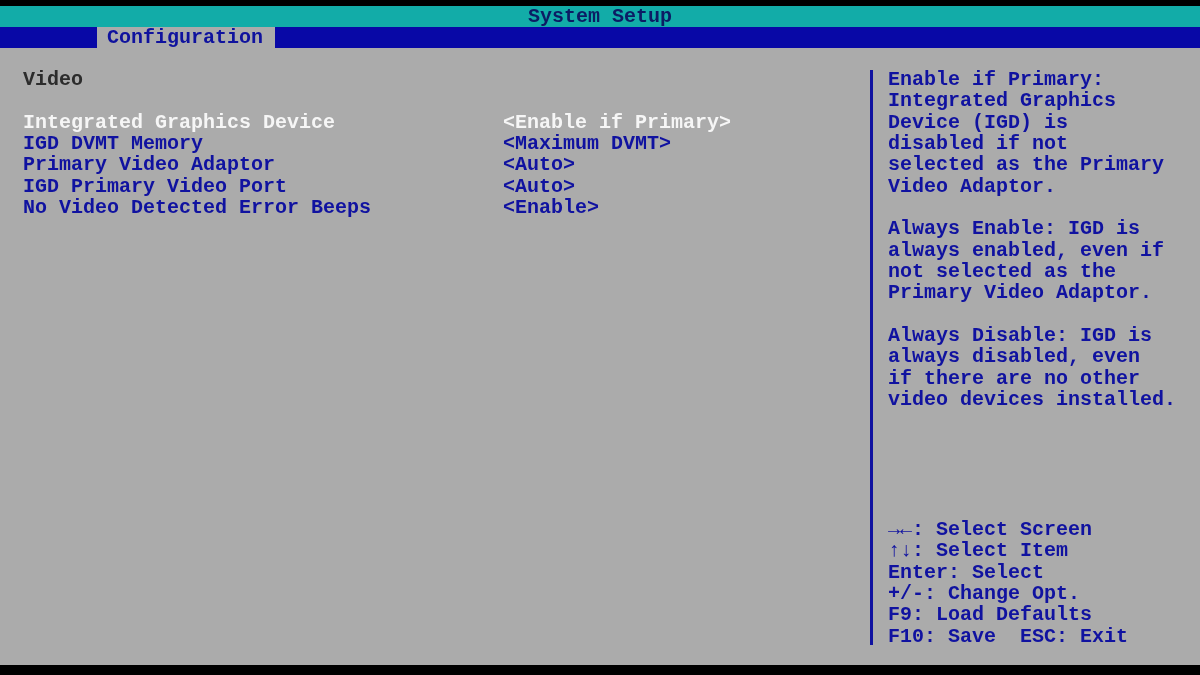 The height and width of the screenshot is (675, 1200). I want to click on key-hint: F10: Save ESC: Exit, so click(1008, 636).